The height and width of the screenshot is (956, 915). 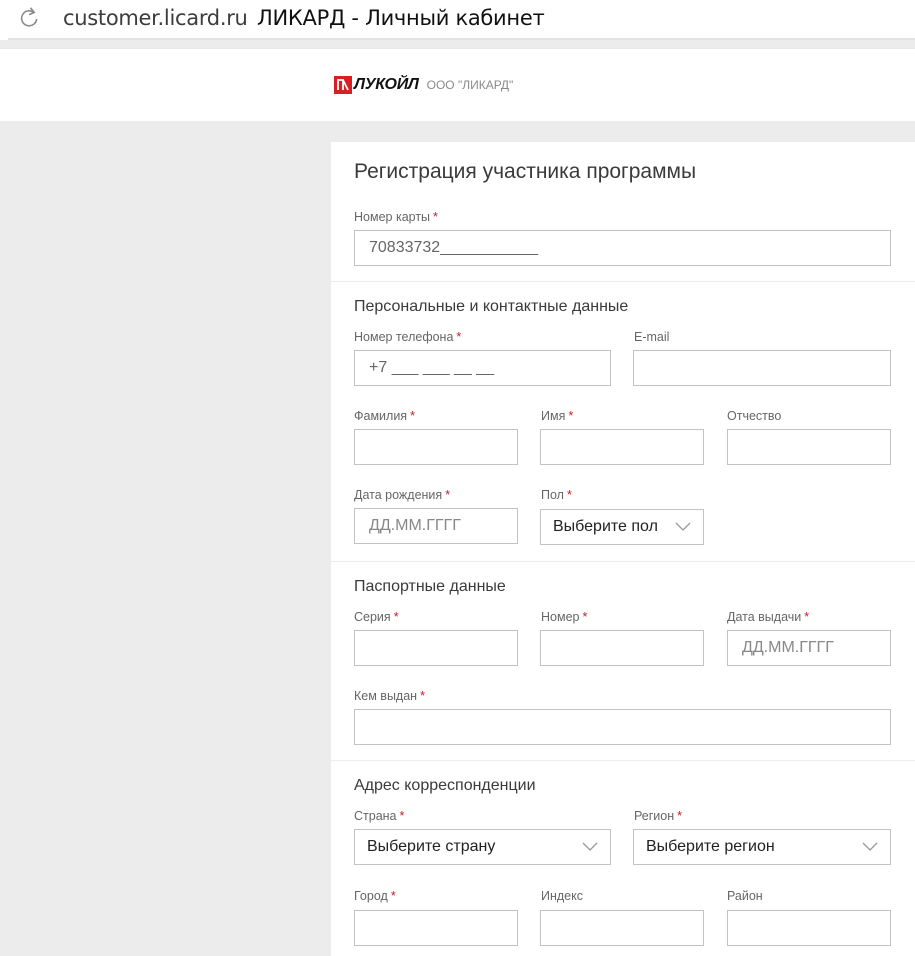 I want to click on site-header: ЛУКОЙЛ ООО "ЛИКАРД", so click(x=457, y=84).